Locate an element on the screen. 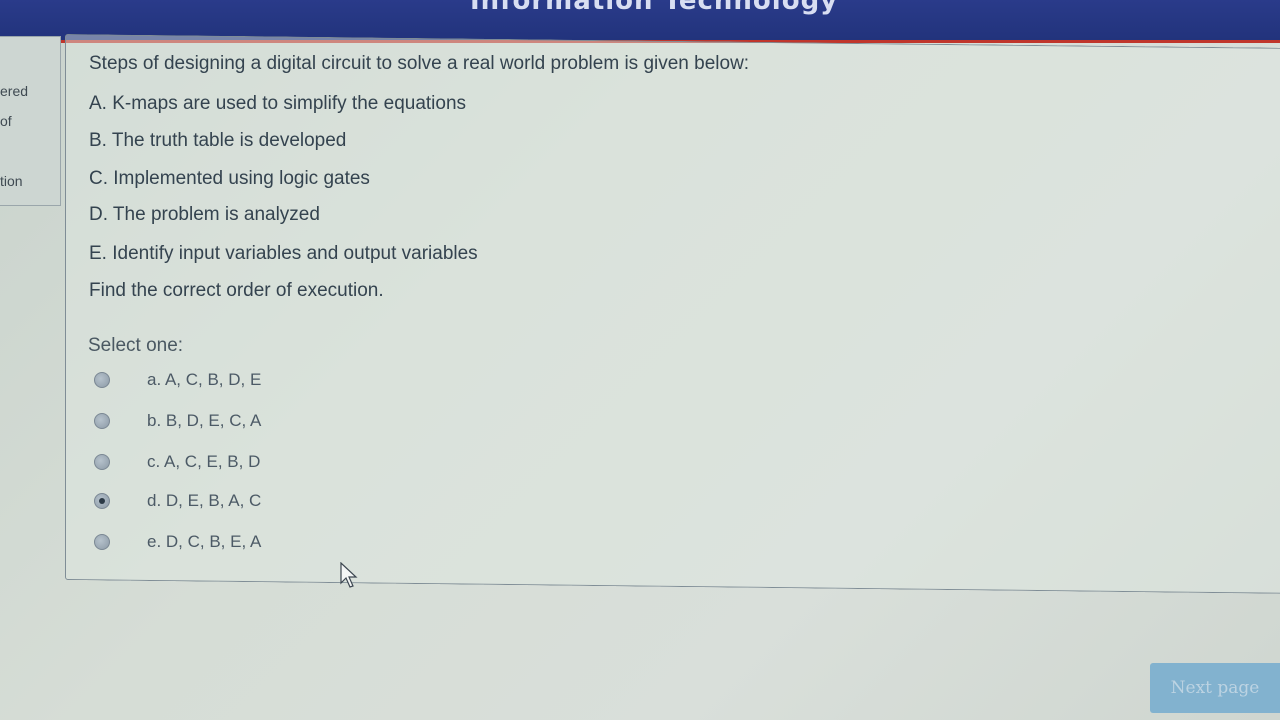  answer-option-e: e. D, C, B, E, A is located at coordinates (177, 542).